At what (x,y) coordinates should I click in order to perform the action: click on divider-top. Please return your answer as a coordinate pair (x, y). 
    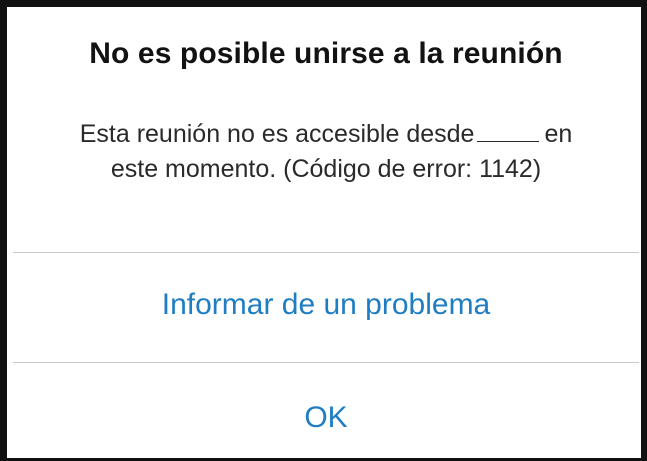
    Looking at the image, I should click on (326, 252).